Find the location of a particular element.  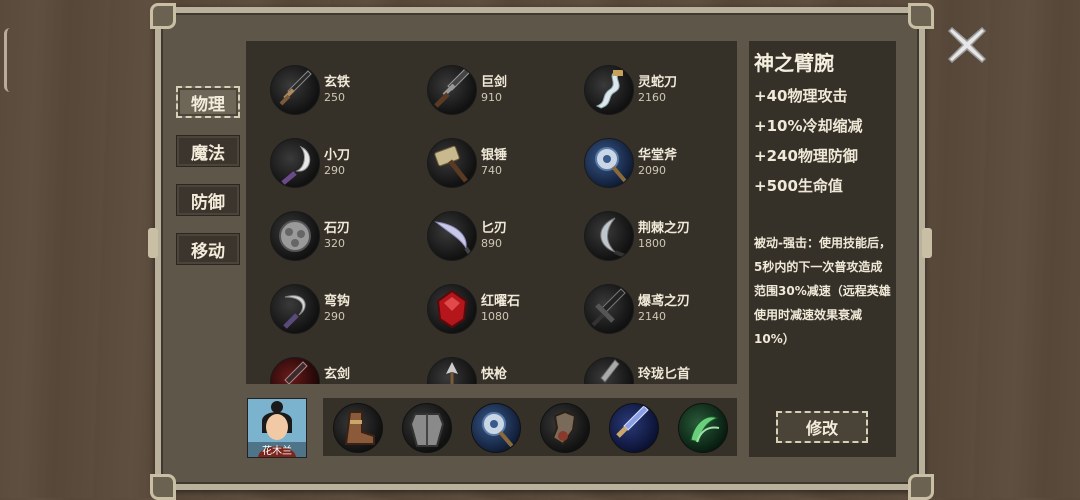

hero-avatar: 花木兰 is located at coordinates (277, 428).